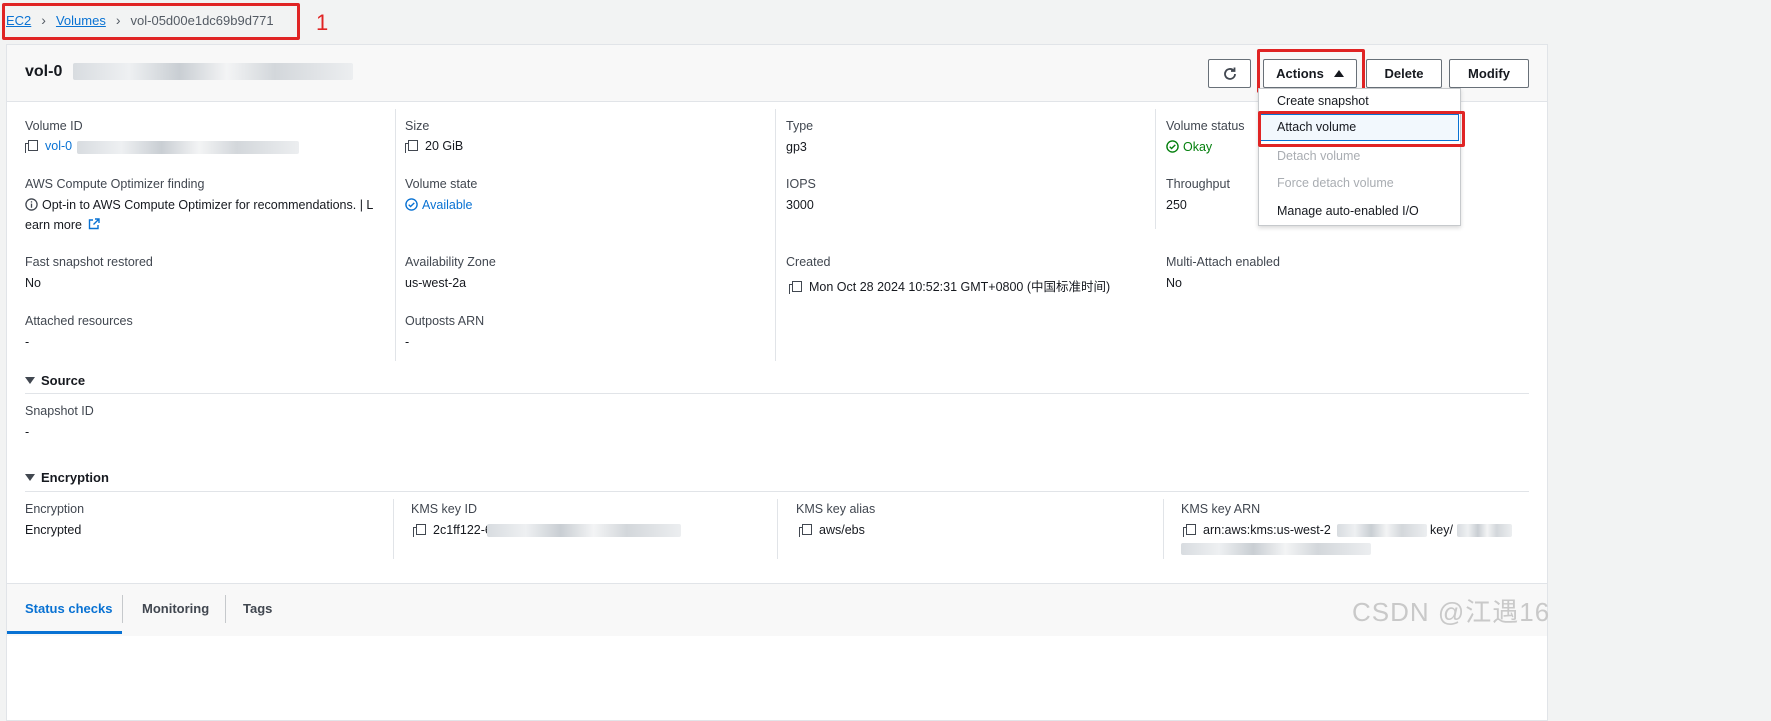 The image size is (1771, 721). Describe the element at coordinates (31, 204) in the screenshot. I see `info-icon` at that location.